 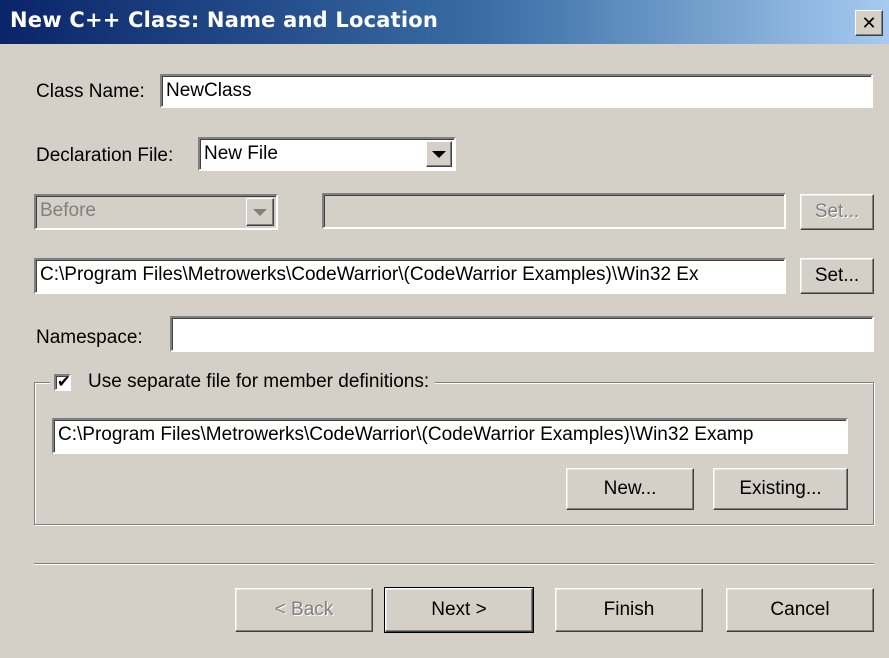 What do you see at coordinates (105, 155) in the screenshot?
I see `declaration-file-label: Declaration File:` at bounding box center [105, 155].